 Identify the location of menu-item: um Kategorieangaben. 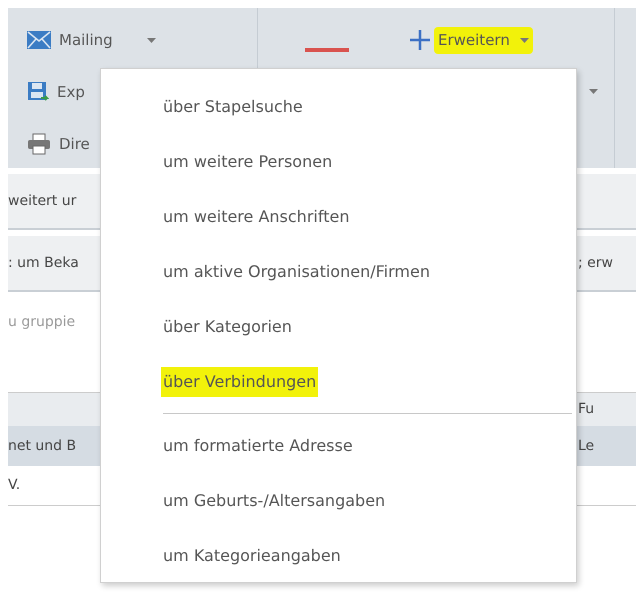
(252, 555).